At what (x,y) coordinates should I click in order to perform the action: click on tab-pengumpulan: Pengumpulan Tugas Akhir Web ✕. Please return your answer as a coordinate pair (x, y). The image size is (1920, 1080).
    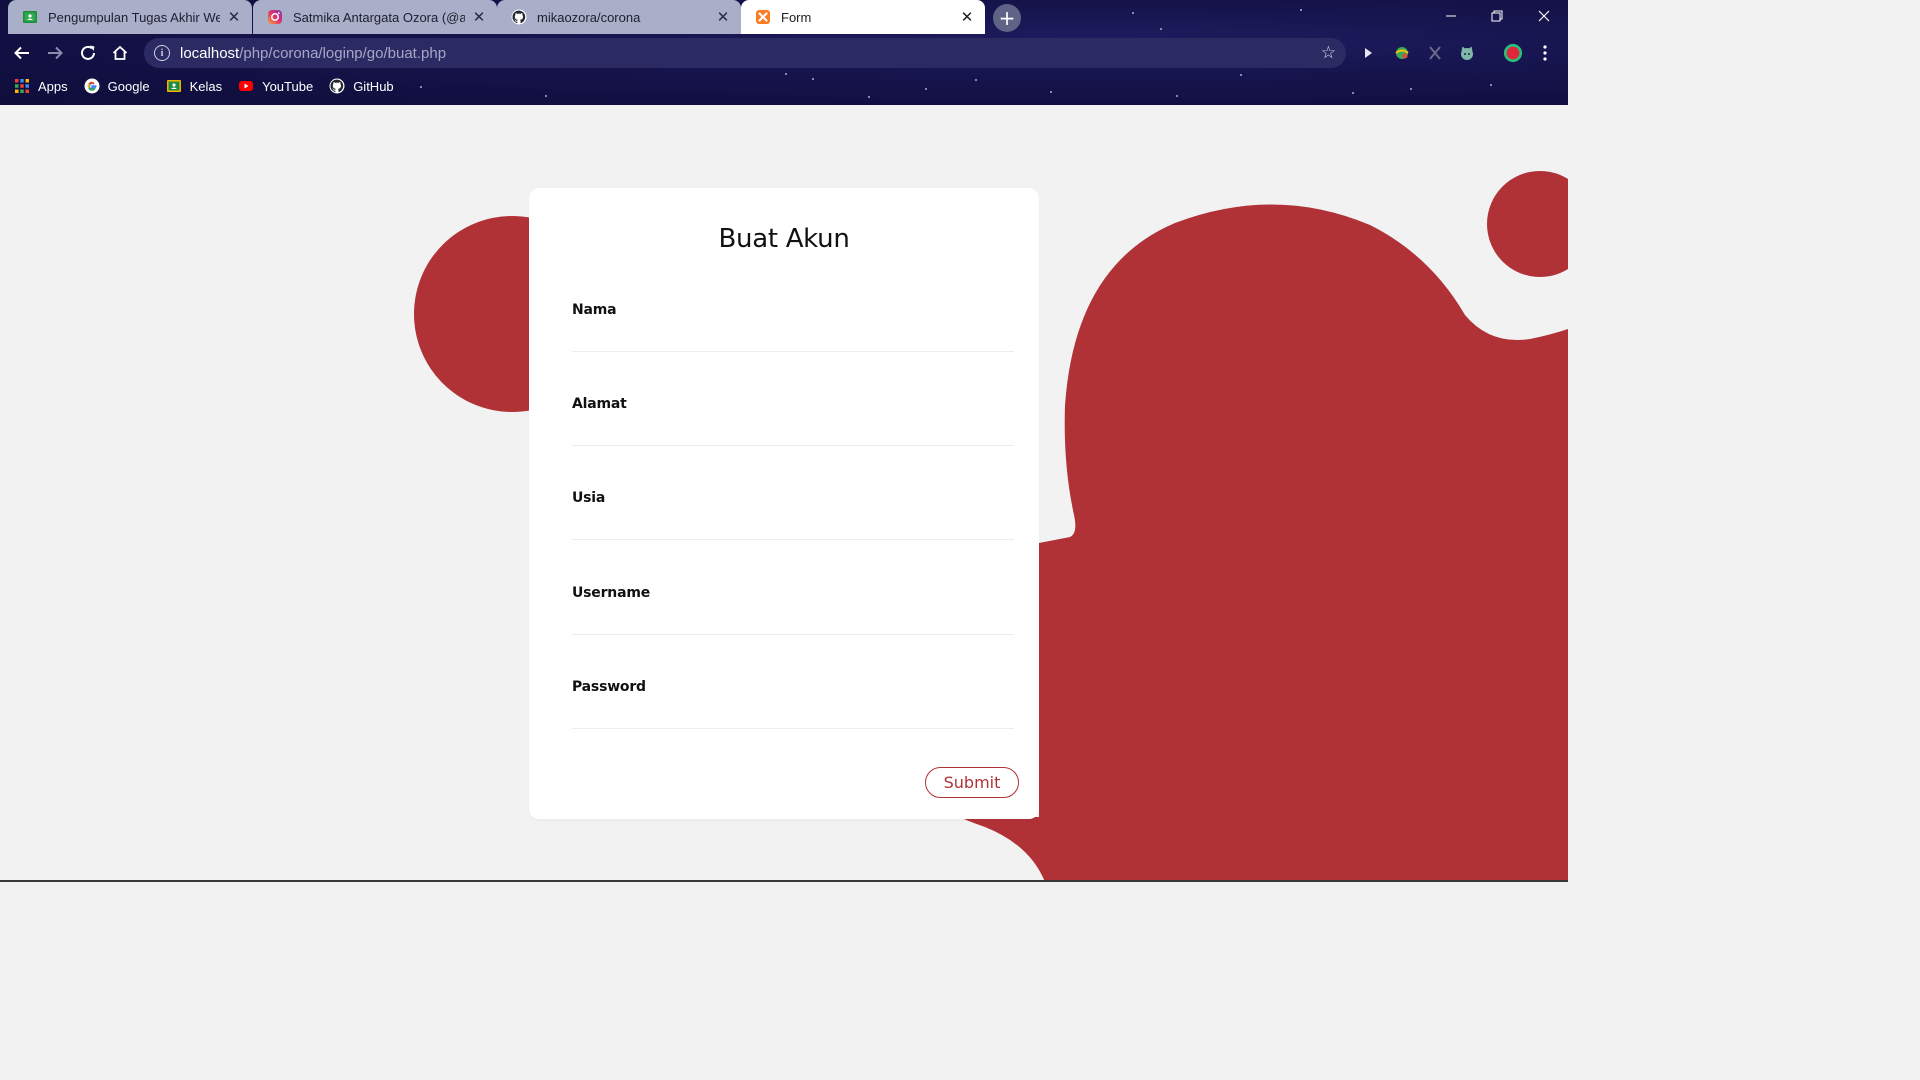
    Looking at the image, I should click on (130, 17).